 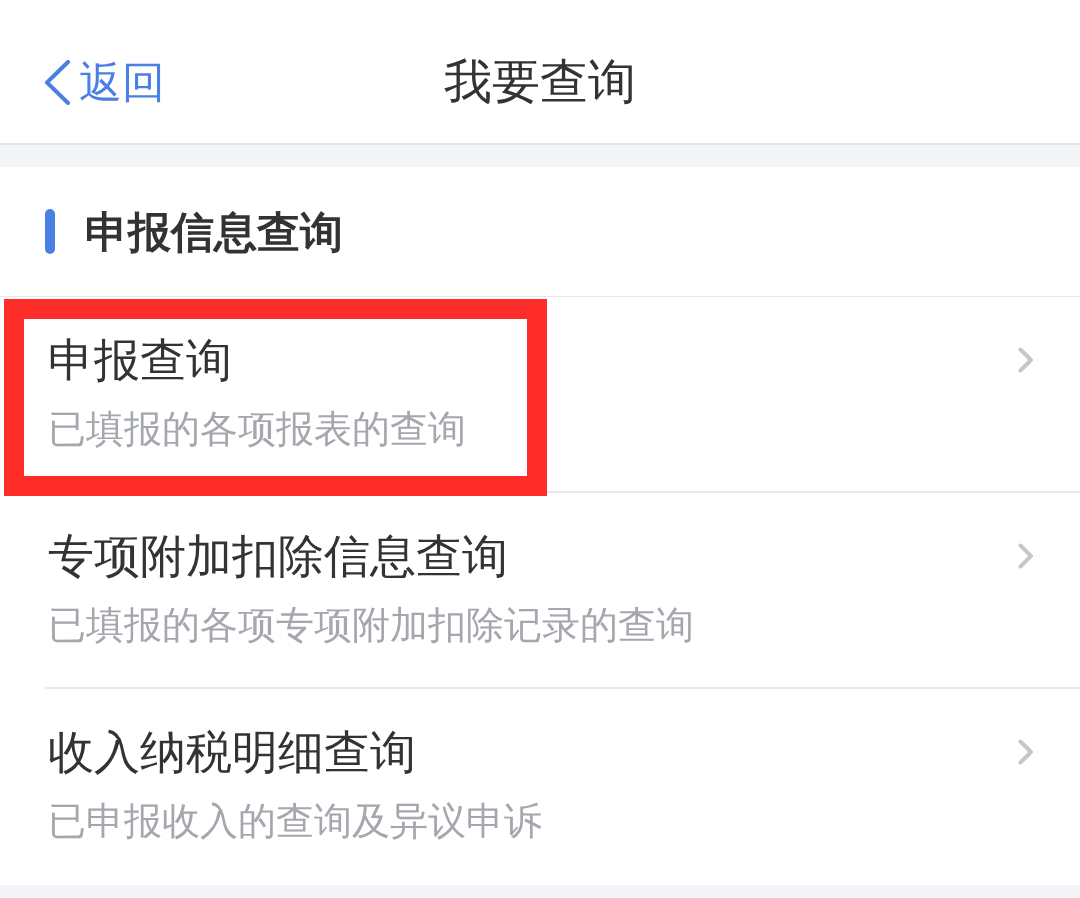 I want to click on item-description: 已填报的各项报表的查询, so click(x=257, y=429).